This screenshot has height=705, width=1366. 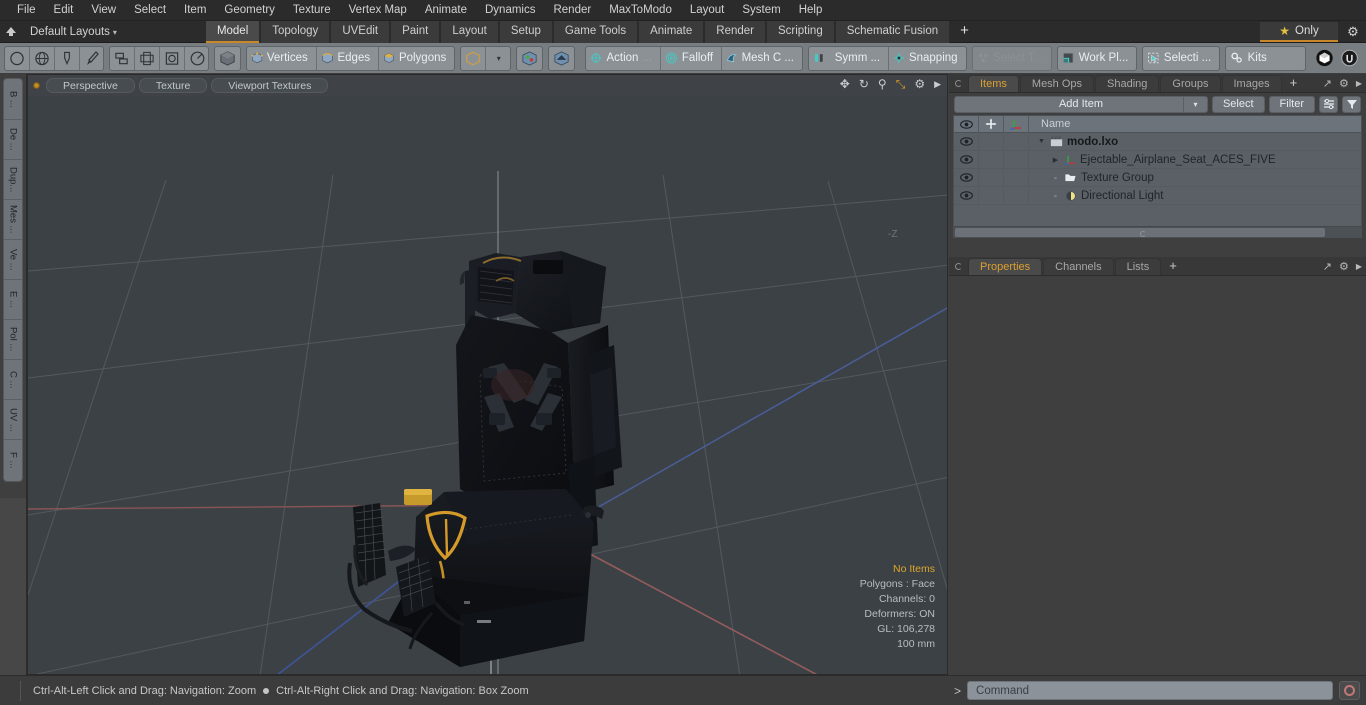 What do you see at coordinates (195, 10) in the screenshot?
I see `menu-item-item: Item` at bounding box center [195, 10].